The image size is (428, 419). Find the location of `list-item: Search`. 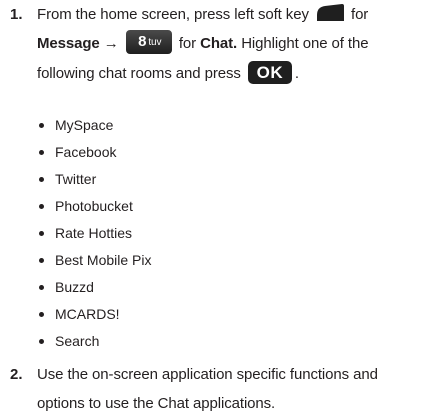

list-item: Search is located at coordinates (94, 341).